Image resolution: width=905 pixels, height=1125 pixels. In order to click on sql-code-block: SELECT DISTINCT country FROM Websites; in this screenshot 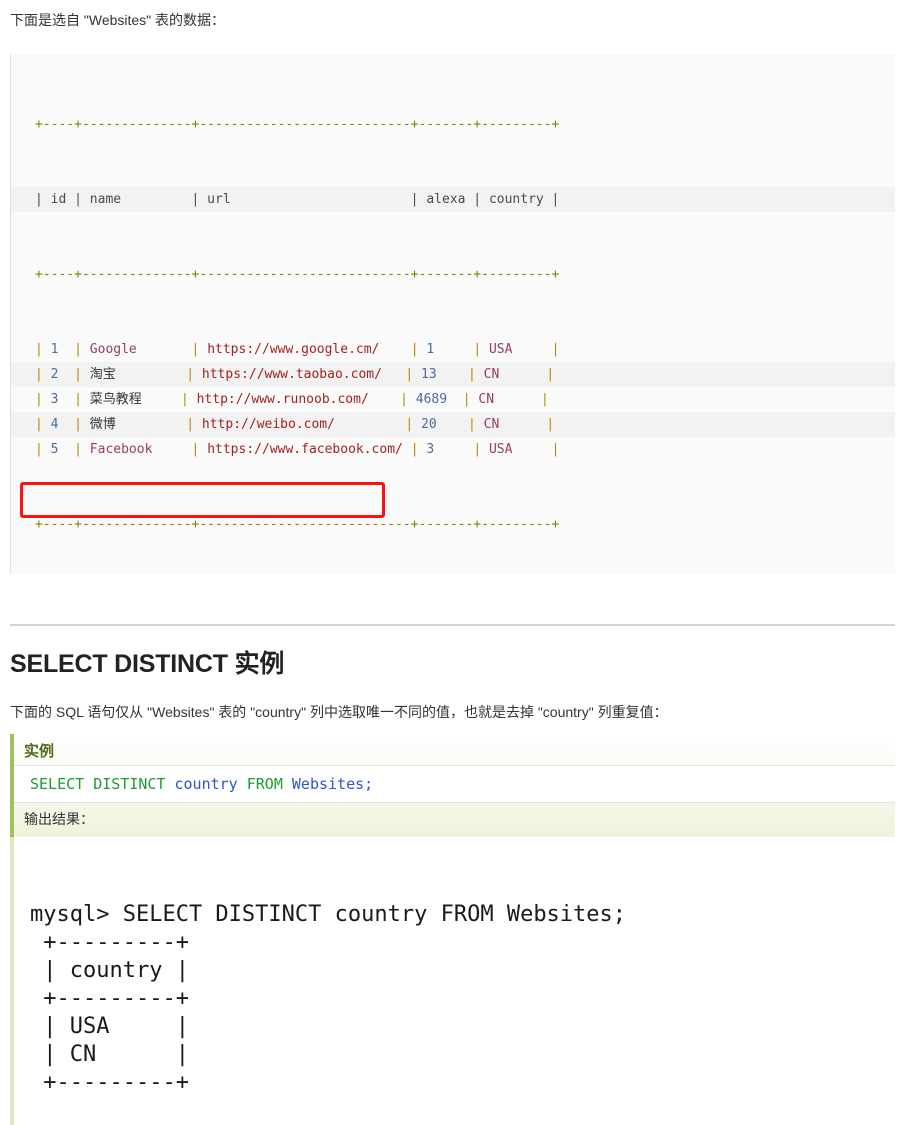, I will do `click(454, 784)`.